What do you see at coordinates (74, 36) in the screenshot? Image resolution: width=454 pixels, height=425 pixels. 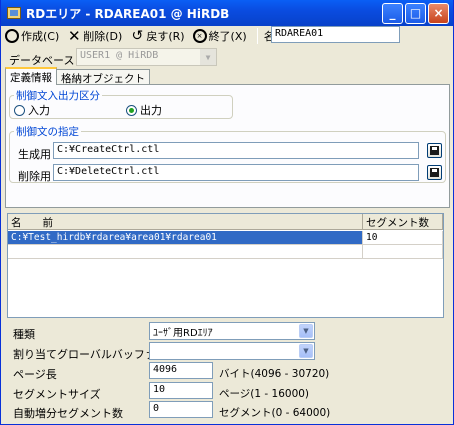 I see `cross-icon: ✕` at bounding box center [74, 36].